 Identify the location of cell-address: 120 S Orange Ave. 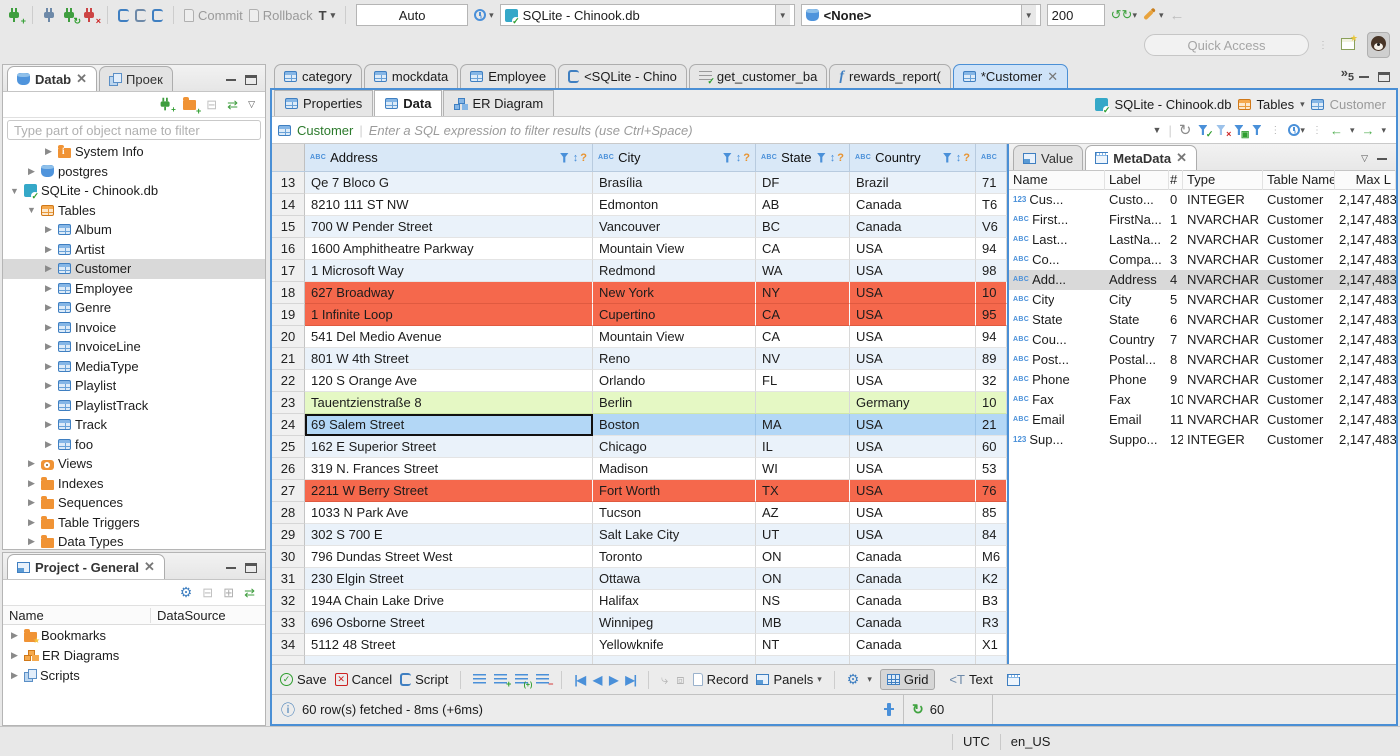
(449, 381).